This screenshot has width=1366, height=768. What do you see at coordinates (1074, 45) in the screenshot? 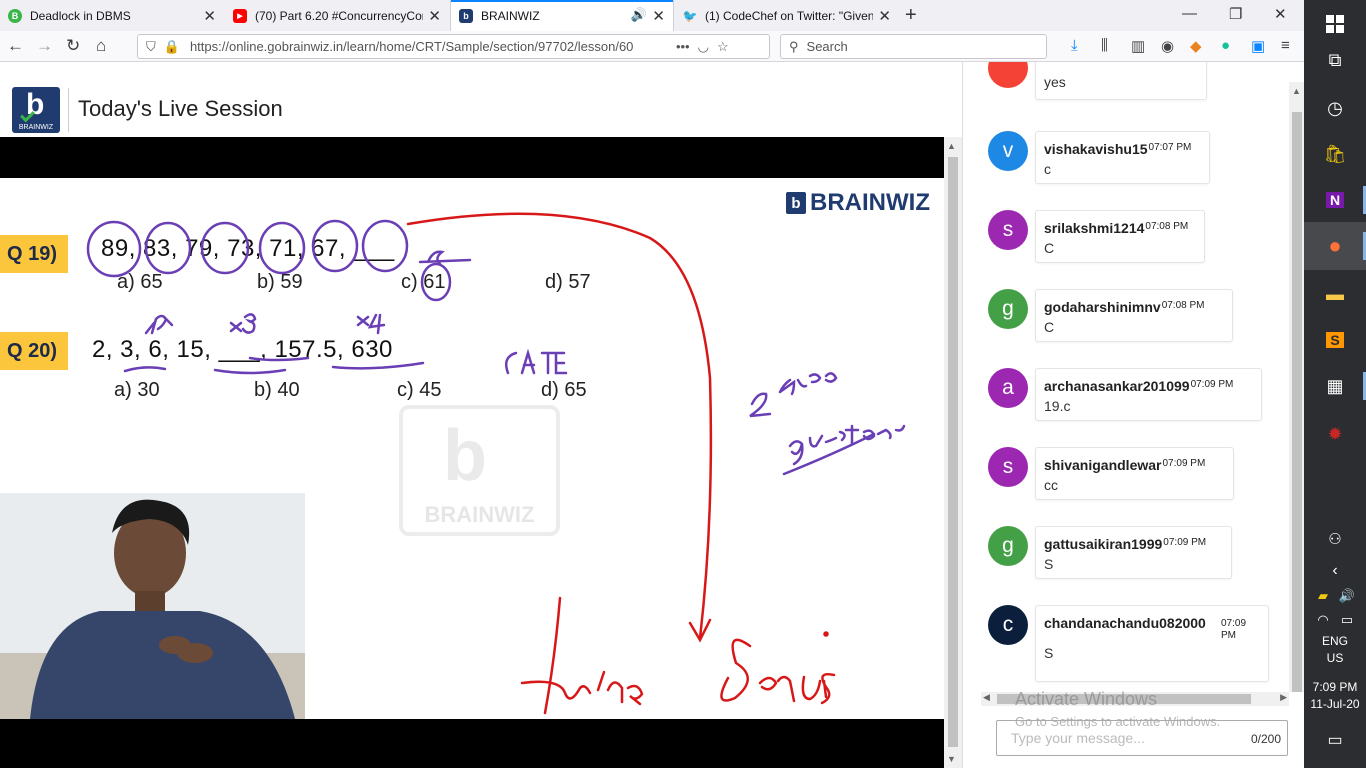
I see `downloads-icon: ⤓` at bounding box center [1074, 45].